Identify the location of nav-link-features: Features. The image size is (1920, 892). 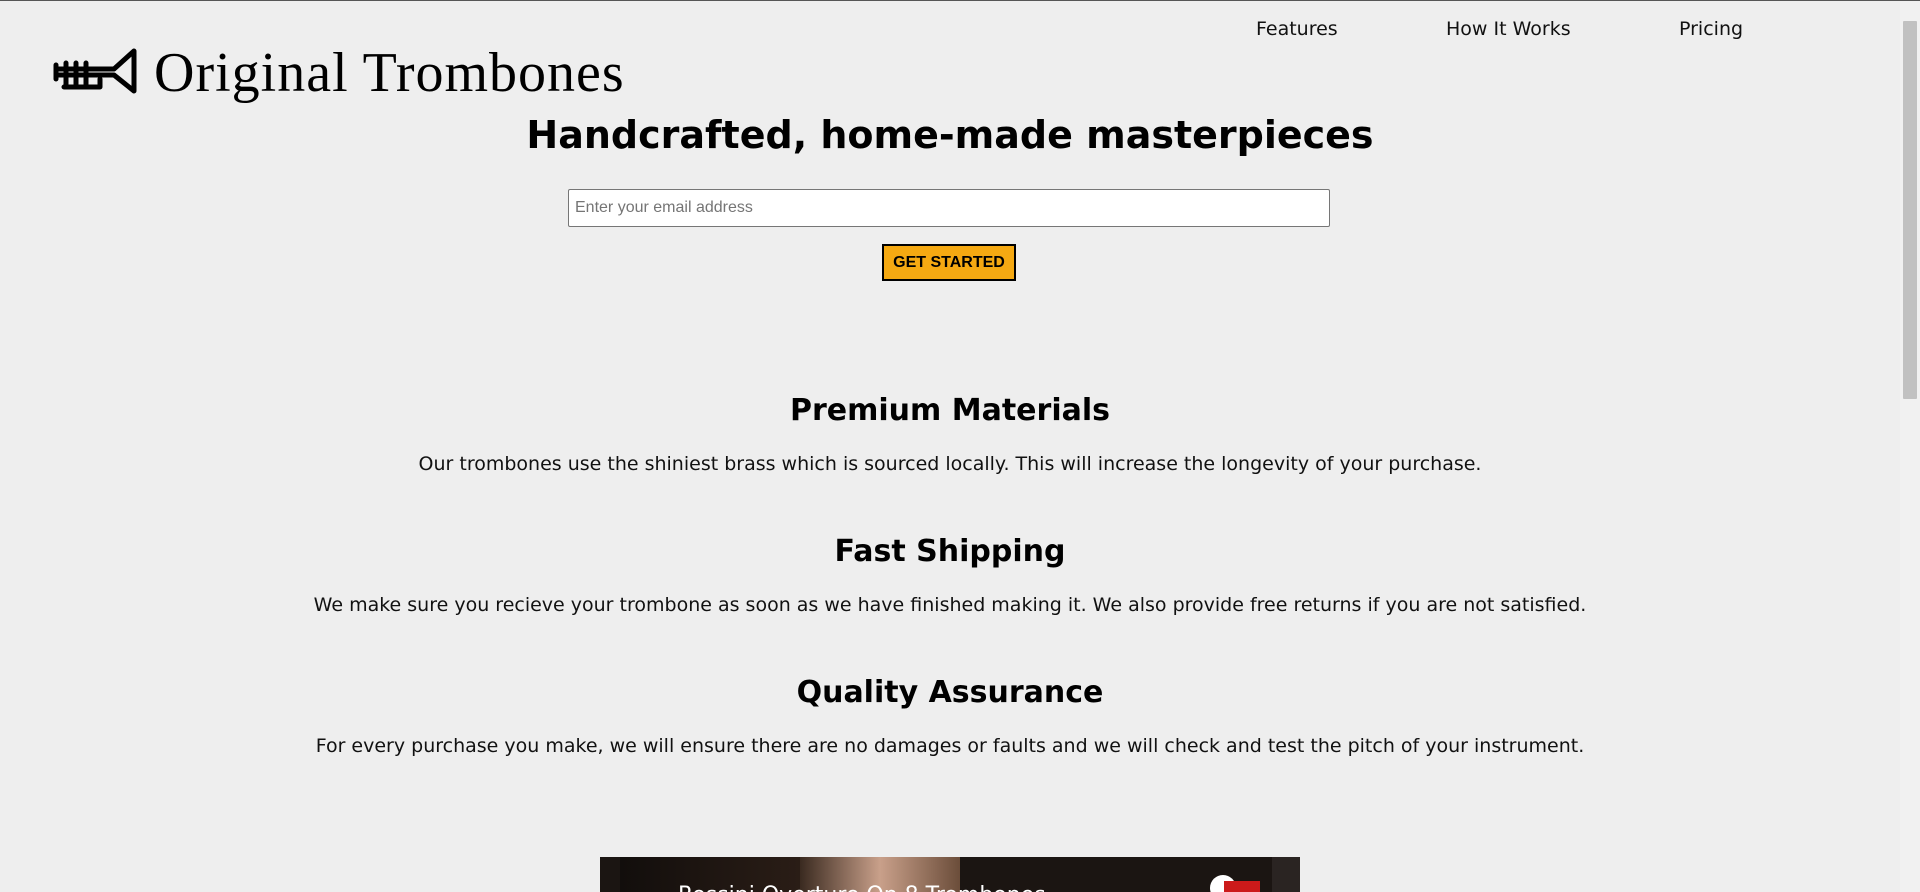
(1297, 29).